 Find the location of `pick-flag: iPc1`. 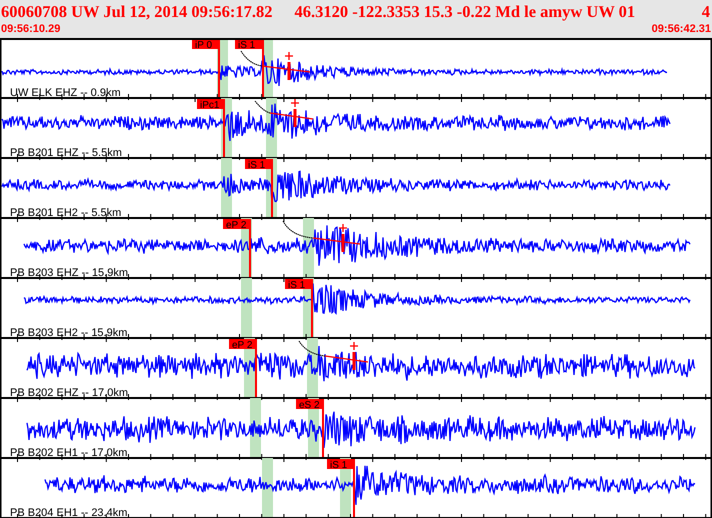

pick-flag: iPc1 is located at coordinates (210, 105).